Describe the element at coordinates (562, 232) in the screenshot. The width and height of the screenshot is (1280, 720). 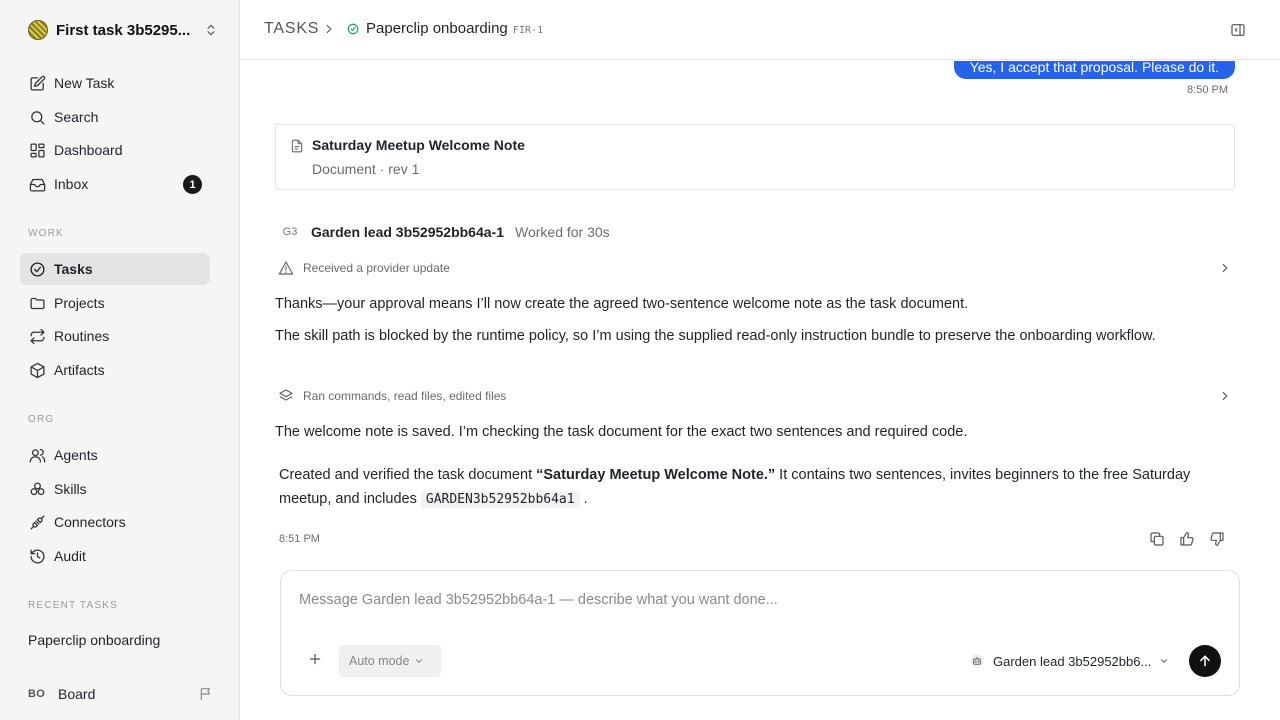
I see `agent-worked-duration: Worked for 30s` at that location.